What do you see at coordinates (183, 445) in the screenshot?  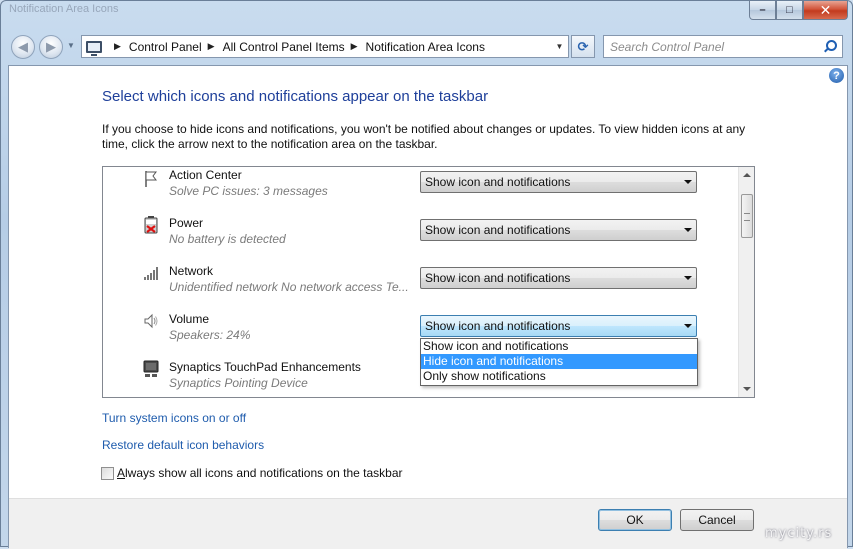 I see `restore-defaults-link: Restore default icon behaviors` at bounding box center [183, 445].